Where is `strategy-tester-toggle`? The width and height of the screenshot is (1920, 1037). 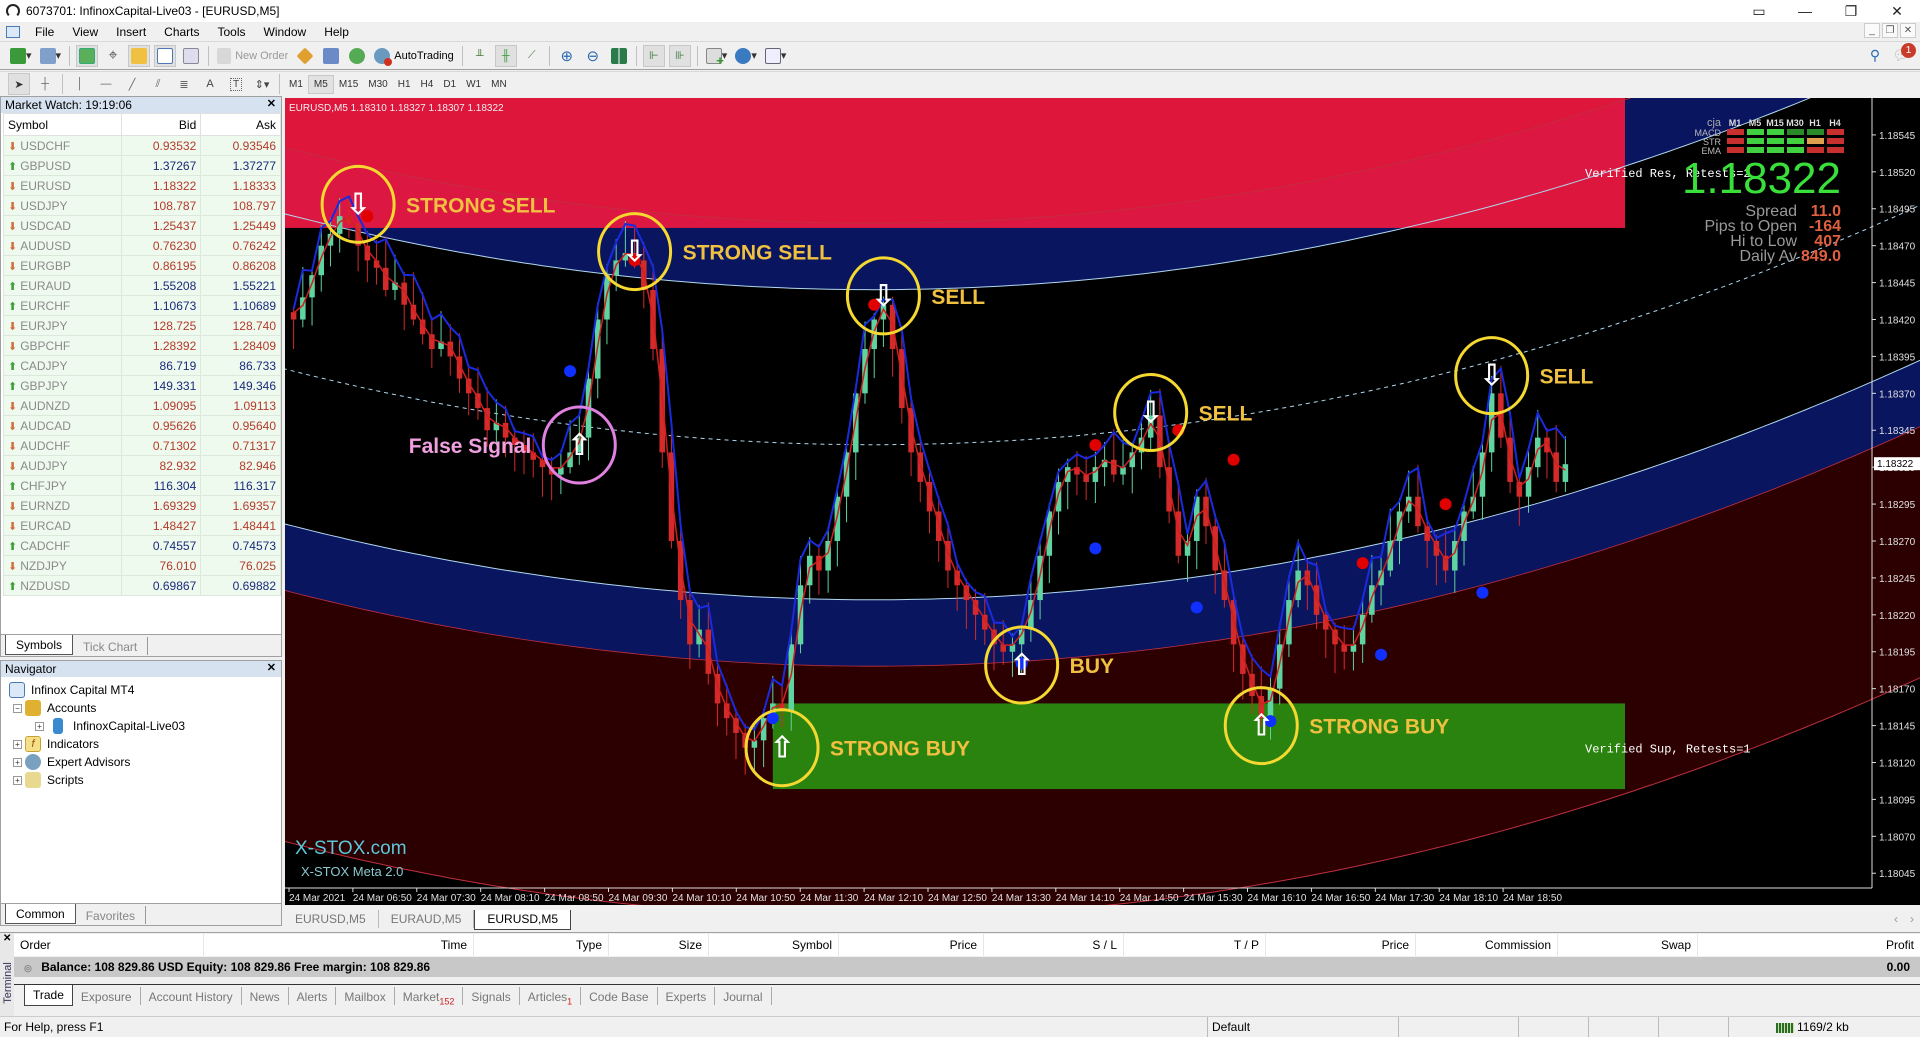 strategy-tester-toggle is located at coordinates (191, 56).